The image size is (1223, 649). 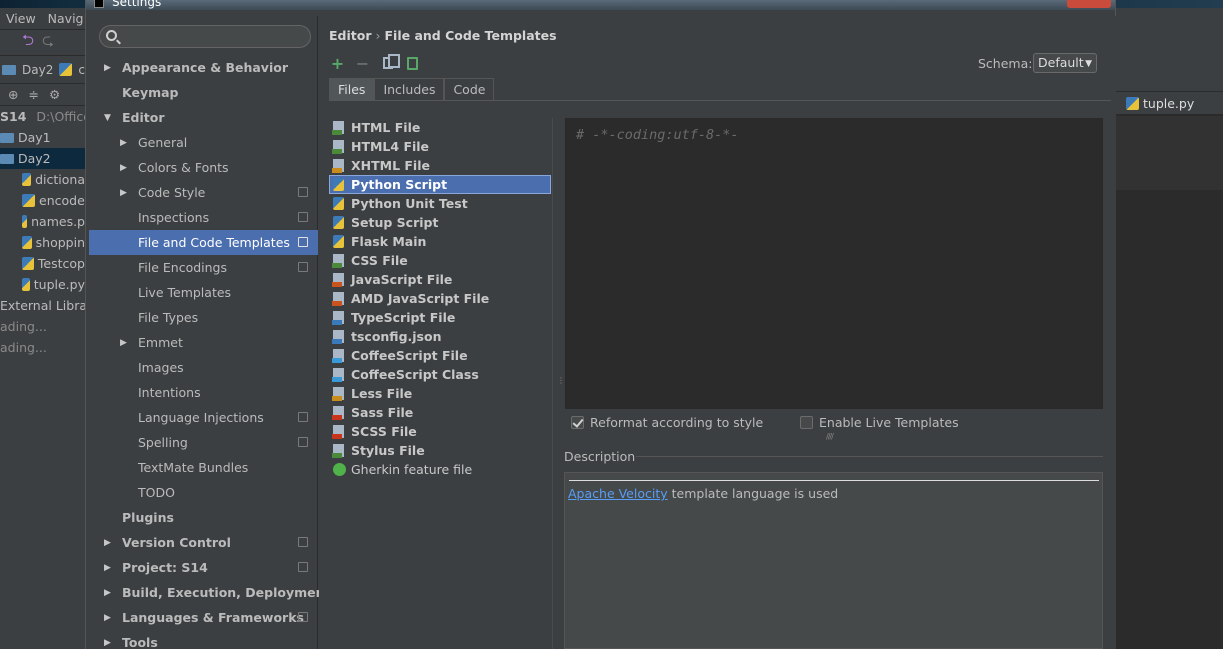 I want to click on settings-item-label: Code Style, so click(x=172, y=192).